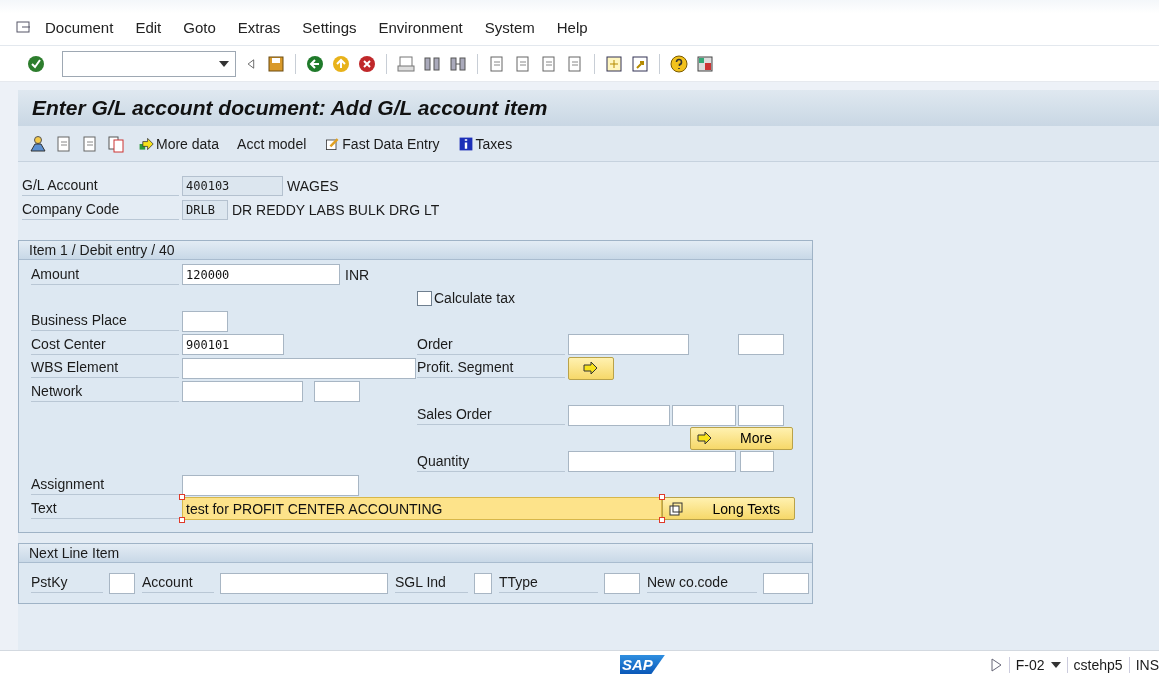 The height and width of the screenshot is (678, 1159). What do you see at coordinates (315, 63) in the screenshot?
I see `back-icon` at bounding box center [315, 63].